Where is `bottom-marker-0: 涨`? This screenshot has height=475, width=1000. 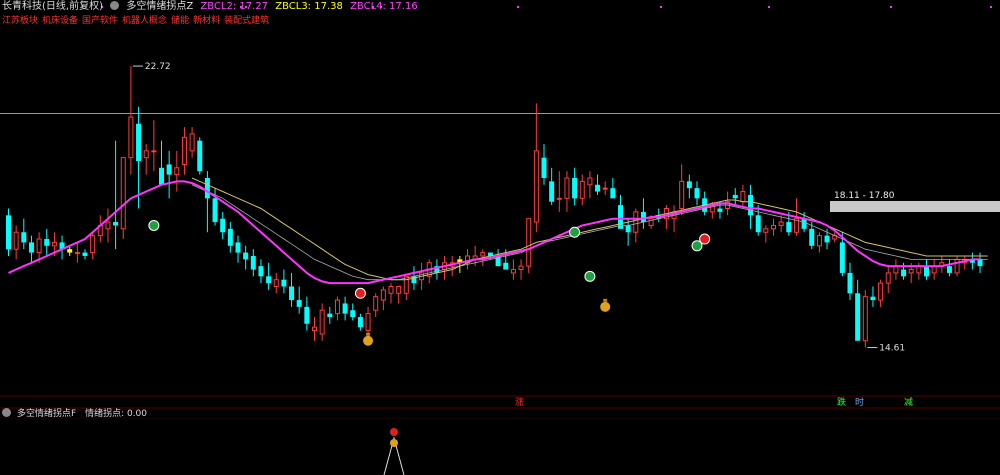 bottom-marker-0: 涨 is located at coordinates (519, 402).